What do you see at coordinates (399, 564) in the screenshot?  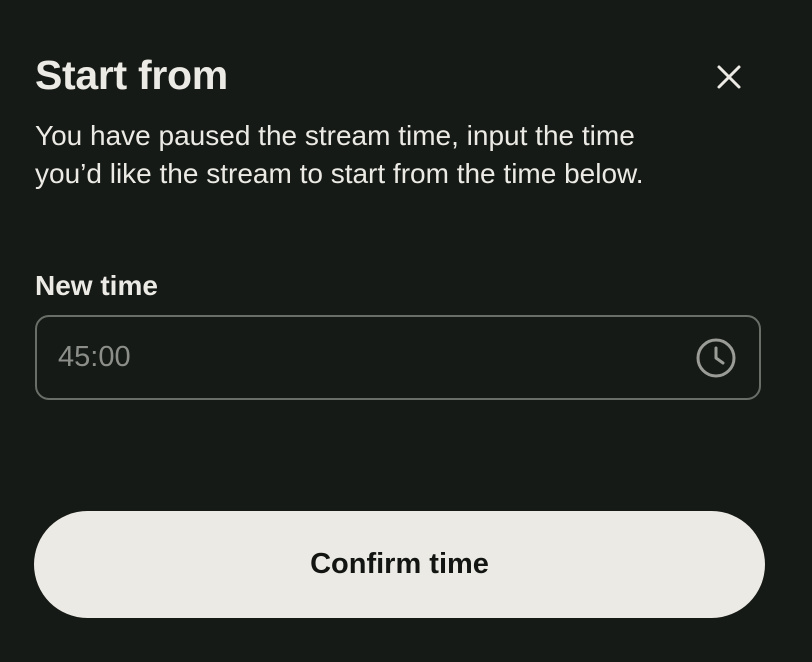 I see `confirm-time-button: Confirm time` at bounding box center [399, 564].